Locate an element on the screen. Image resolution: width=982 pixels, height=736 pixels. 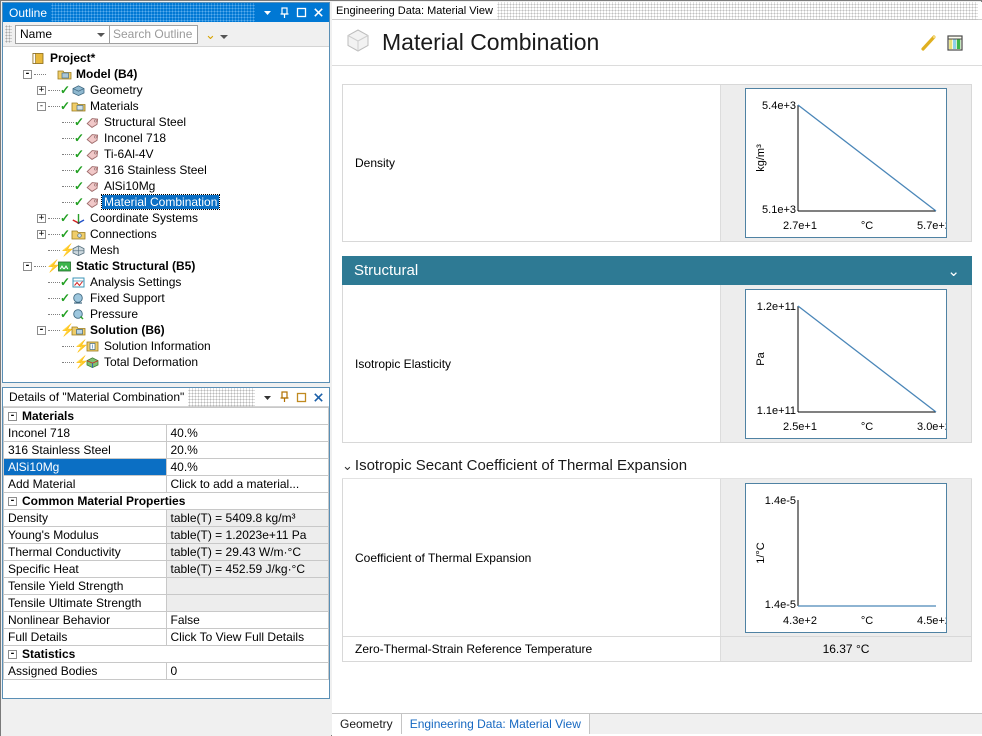
details-close-icon is located at coordinates (318, 397).